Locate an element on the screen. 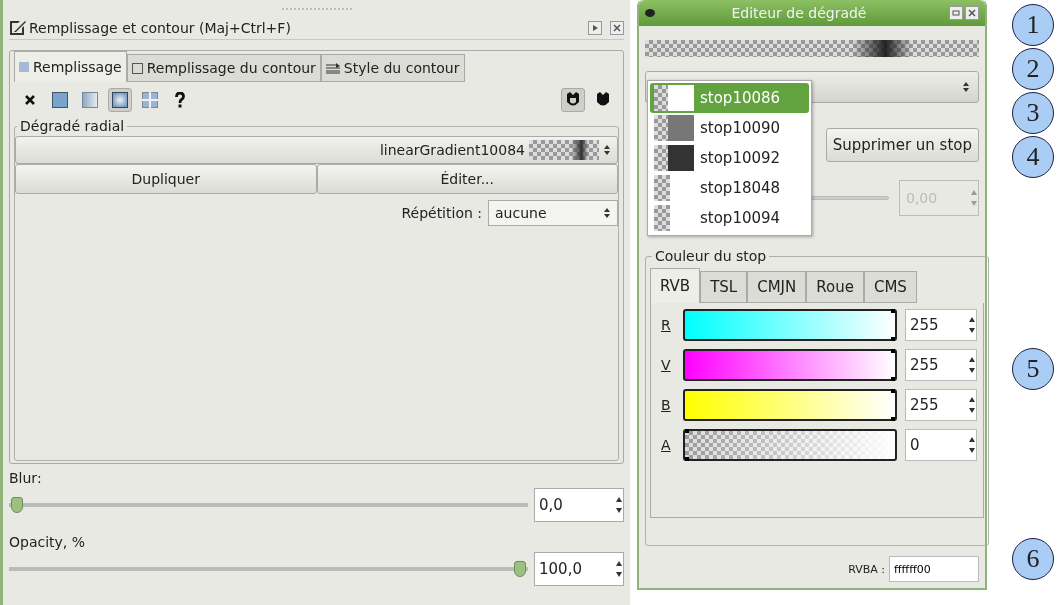 The height and width of the screenshot is (605, 1059). flat-color-icon is located at coordinates (60, 100).